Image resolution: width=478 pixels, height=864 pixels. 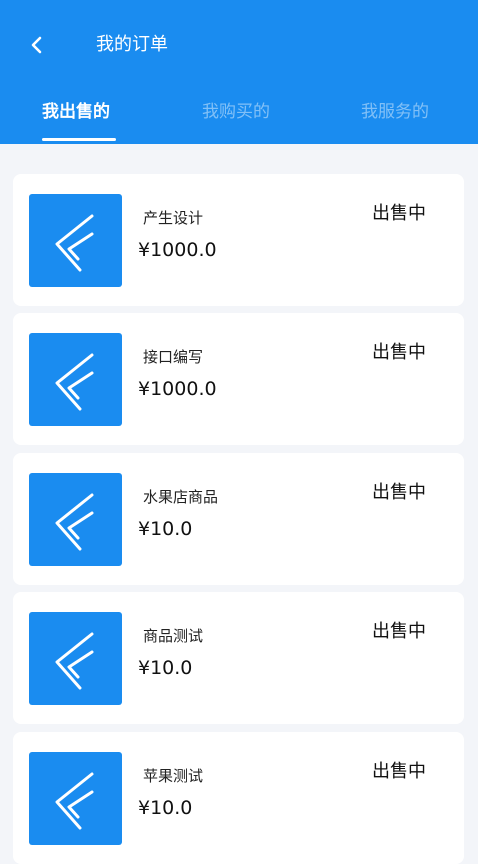 What do you see at coordinates (238, 379) in the screenshot?
I see `order-card: 接口编写 ¥1000.0 出售中` at bounding box center [238, 379].